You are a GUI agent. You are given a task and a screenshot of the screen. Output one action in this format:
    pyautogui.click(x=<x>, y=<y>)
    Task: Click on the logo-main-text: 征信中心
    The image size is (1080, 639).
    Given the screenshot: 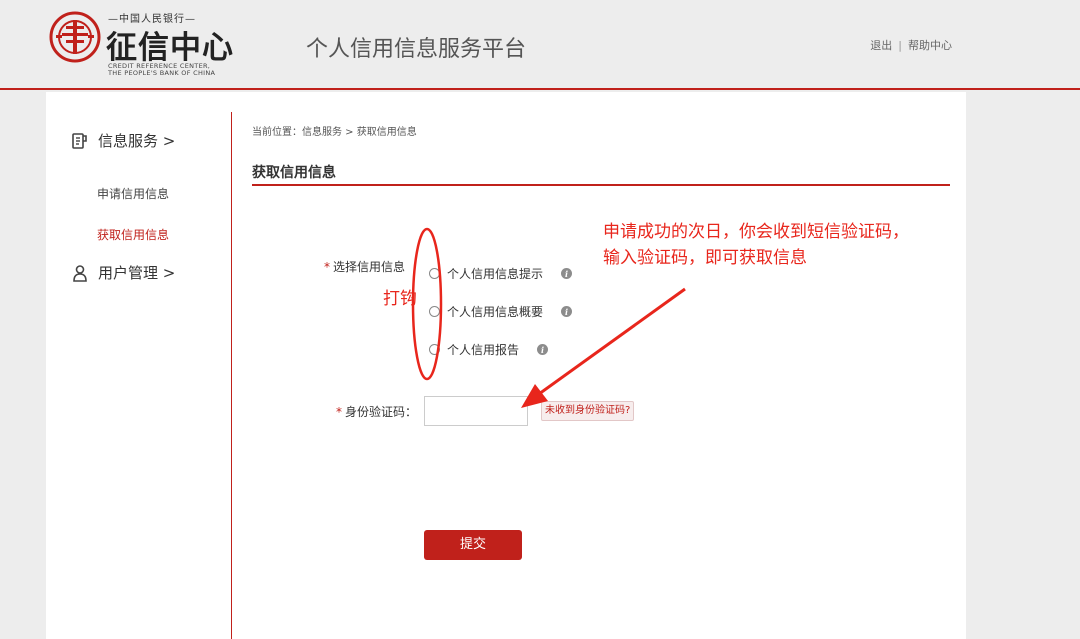 What is the action you would take?
    pyautogui.click(x=170, y=48)
    